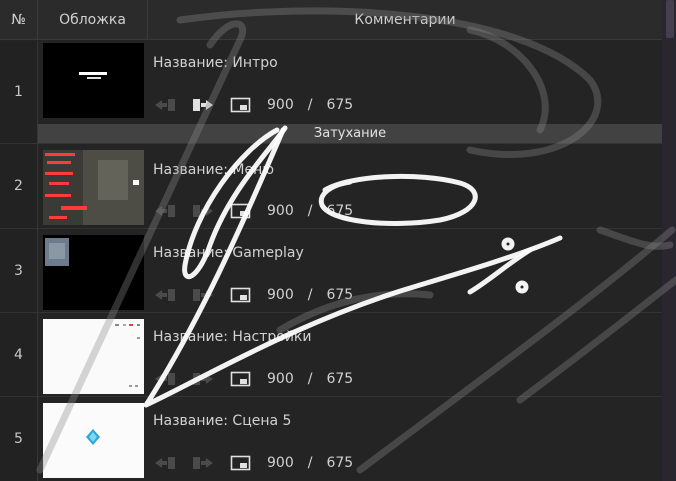 The width and height of the screenshot is (676, 481). I want to click on scene-title-1: Название: Интро, so click(215, 63).